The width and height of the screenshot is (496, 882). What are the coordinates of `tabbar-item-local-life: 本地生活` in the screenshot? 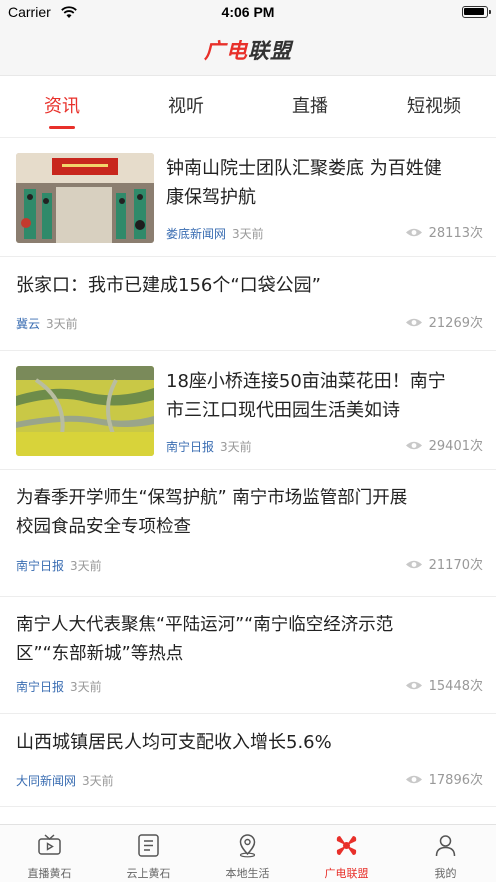 It's located at (247, 853).